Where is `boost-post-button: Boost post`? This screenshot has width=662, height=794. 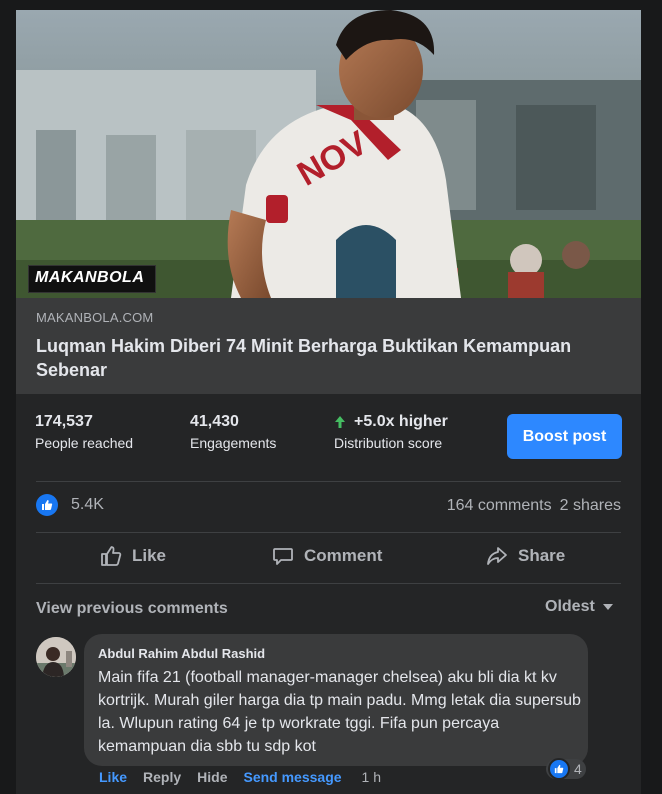 boost-post-button: Boost post is located at coordinates (564, 436).